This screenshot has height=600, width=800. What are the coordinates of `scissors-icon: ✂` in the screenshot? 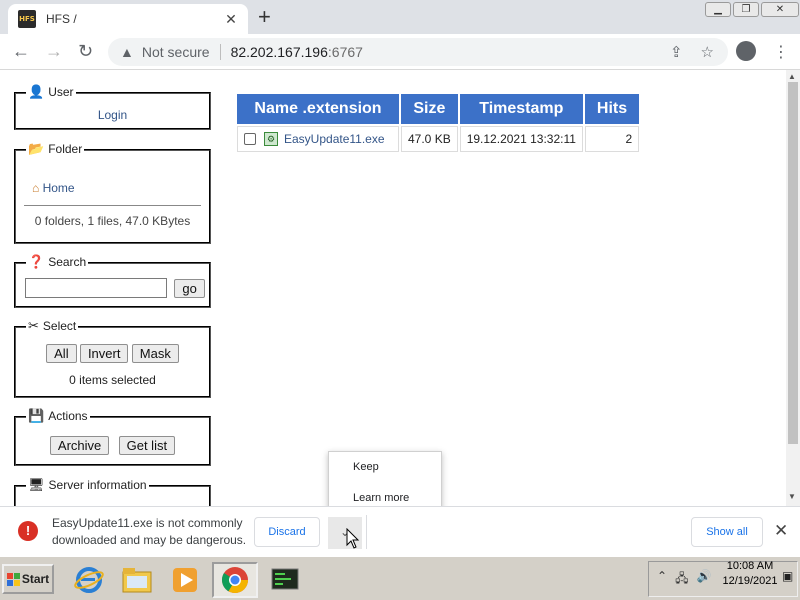 It's located at (33, 325).